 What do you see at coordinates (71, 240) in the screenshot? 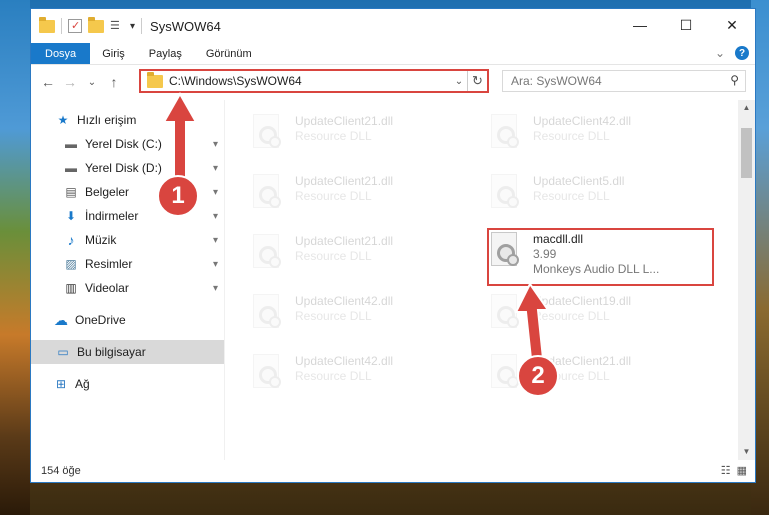
I see `music-icon: ♪` at bounding box center [71, 240].